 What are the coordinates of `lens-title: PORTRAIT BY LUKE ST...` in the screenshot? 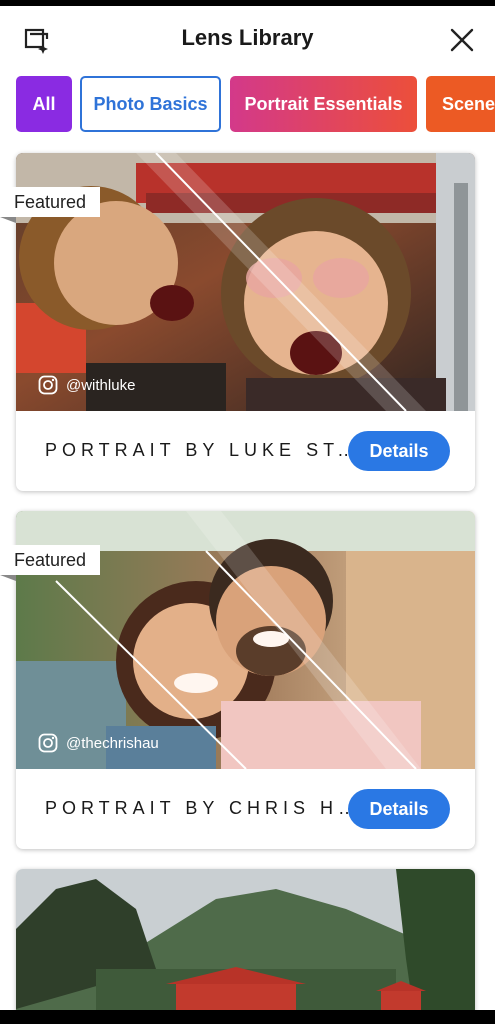 It's located at (201, 450).